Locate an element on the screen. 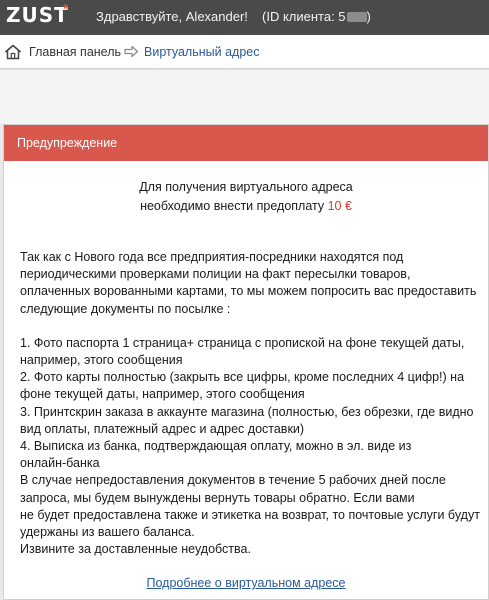  intro-line-1: Для получения виртуального адреса is located at coordinates (246, 187).